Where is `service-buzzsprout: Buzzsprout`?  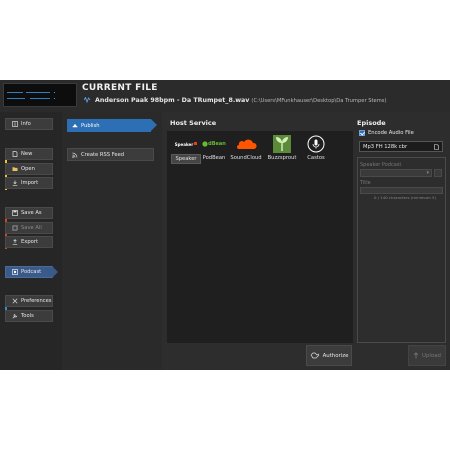
service-buzzsprout: Buzzsprout is located at coordinates (282, 148).